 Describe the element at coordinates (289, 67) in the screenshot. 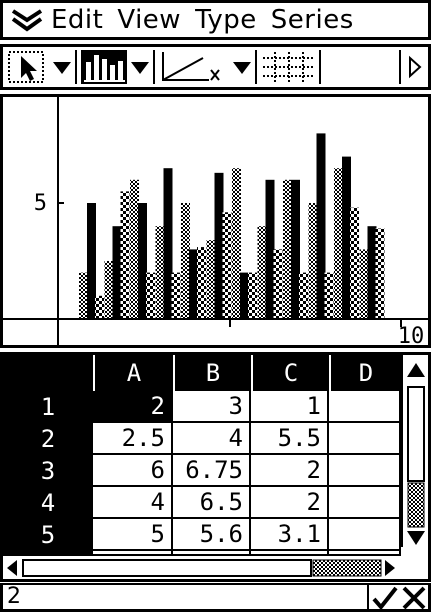

I see `grid-icon` at that location.